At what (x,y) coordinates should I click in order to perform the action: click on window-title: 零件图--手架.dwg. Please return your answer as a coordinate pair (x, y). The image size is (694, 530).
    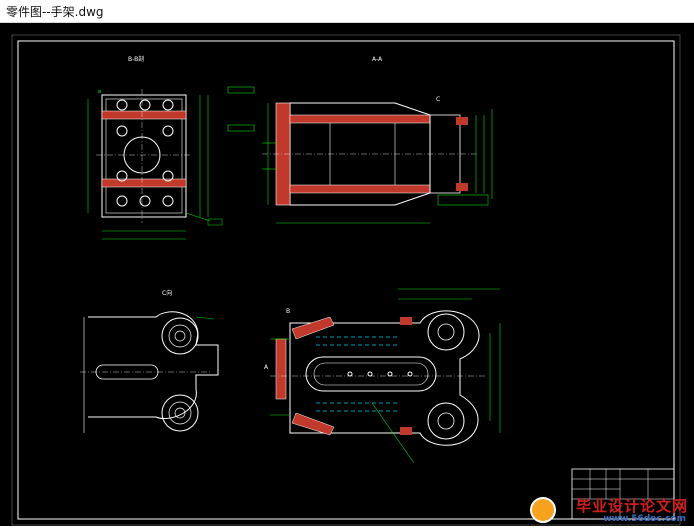
    Looking at the image, I should click on (55, 12).